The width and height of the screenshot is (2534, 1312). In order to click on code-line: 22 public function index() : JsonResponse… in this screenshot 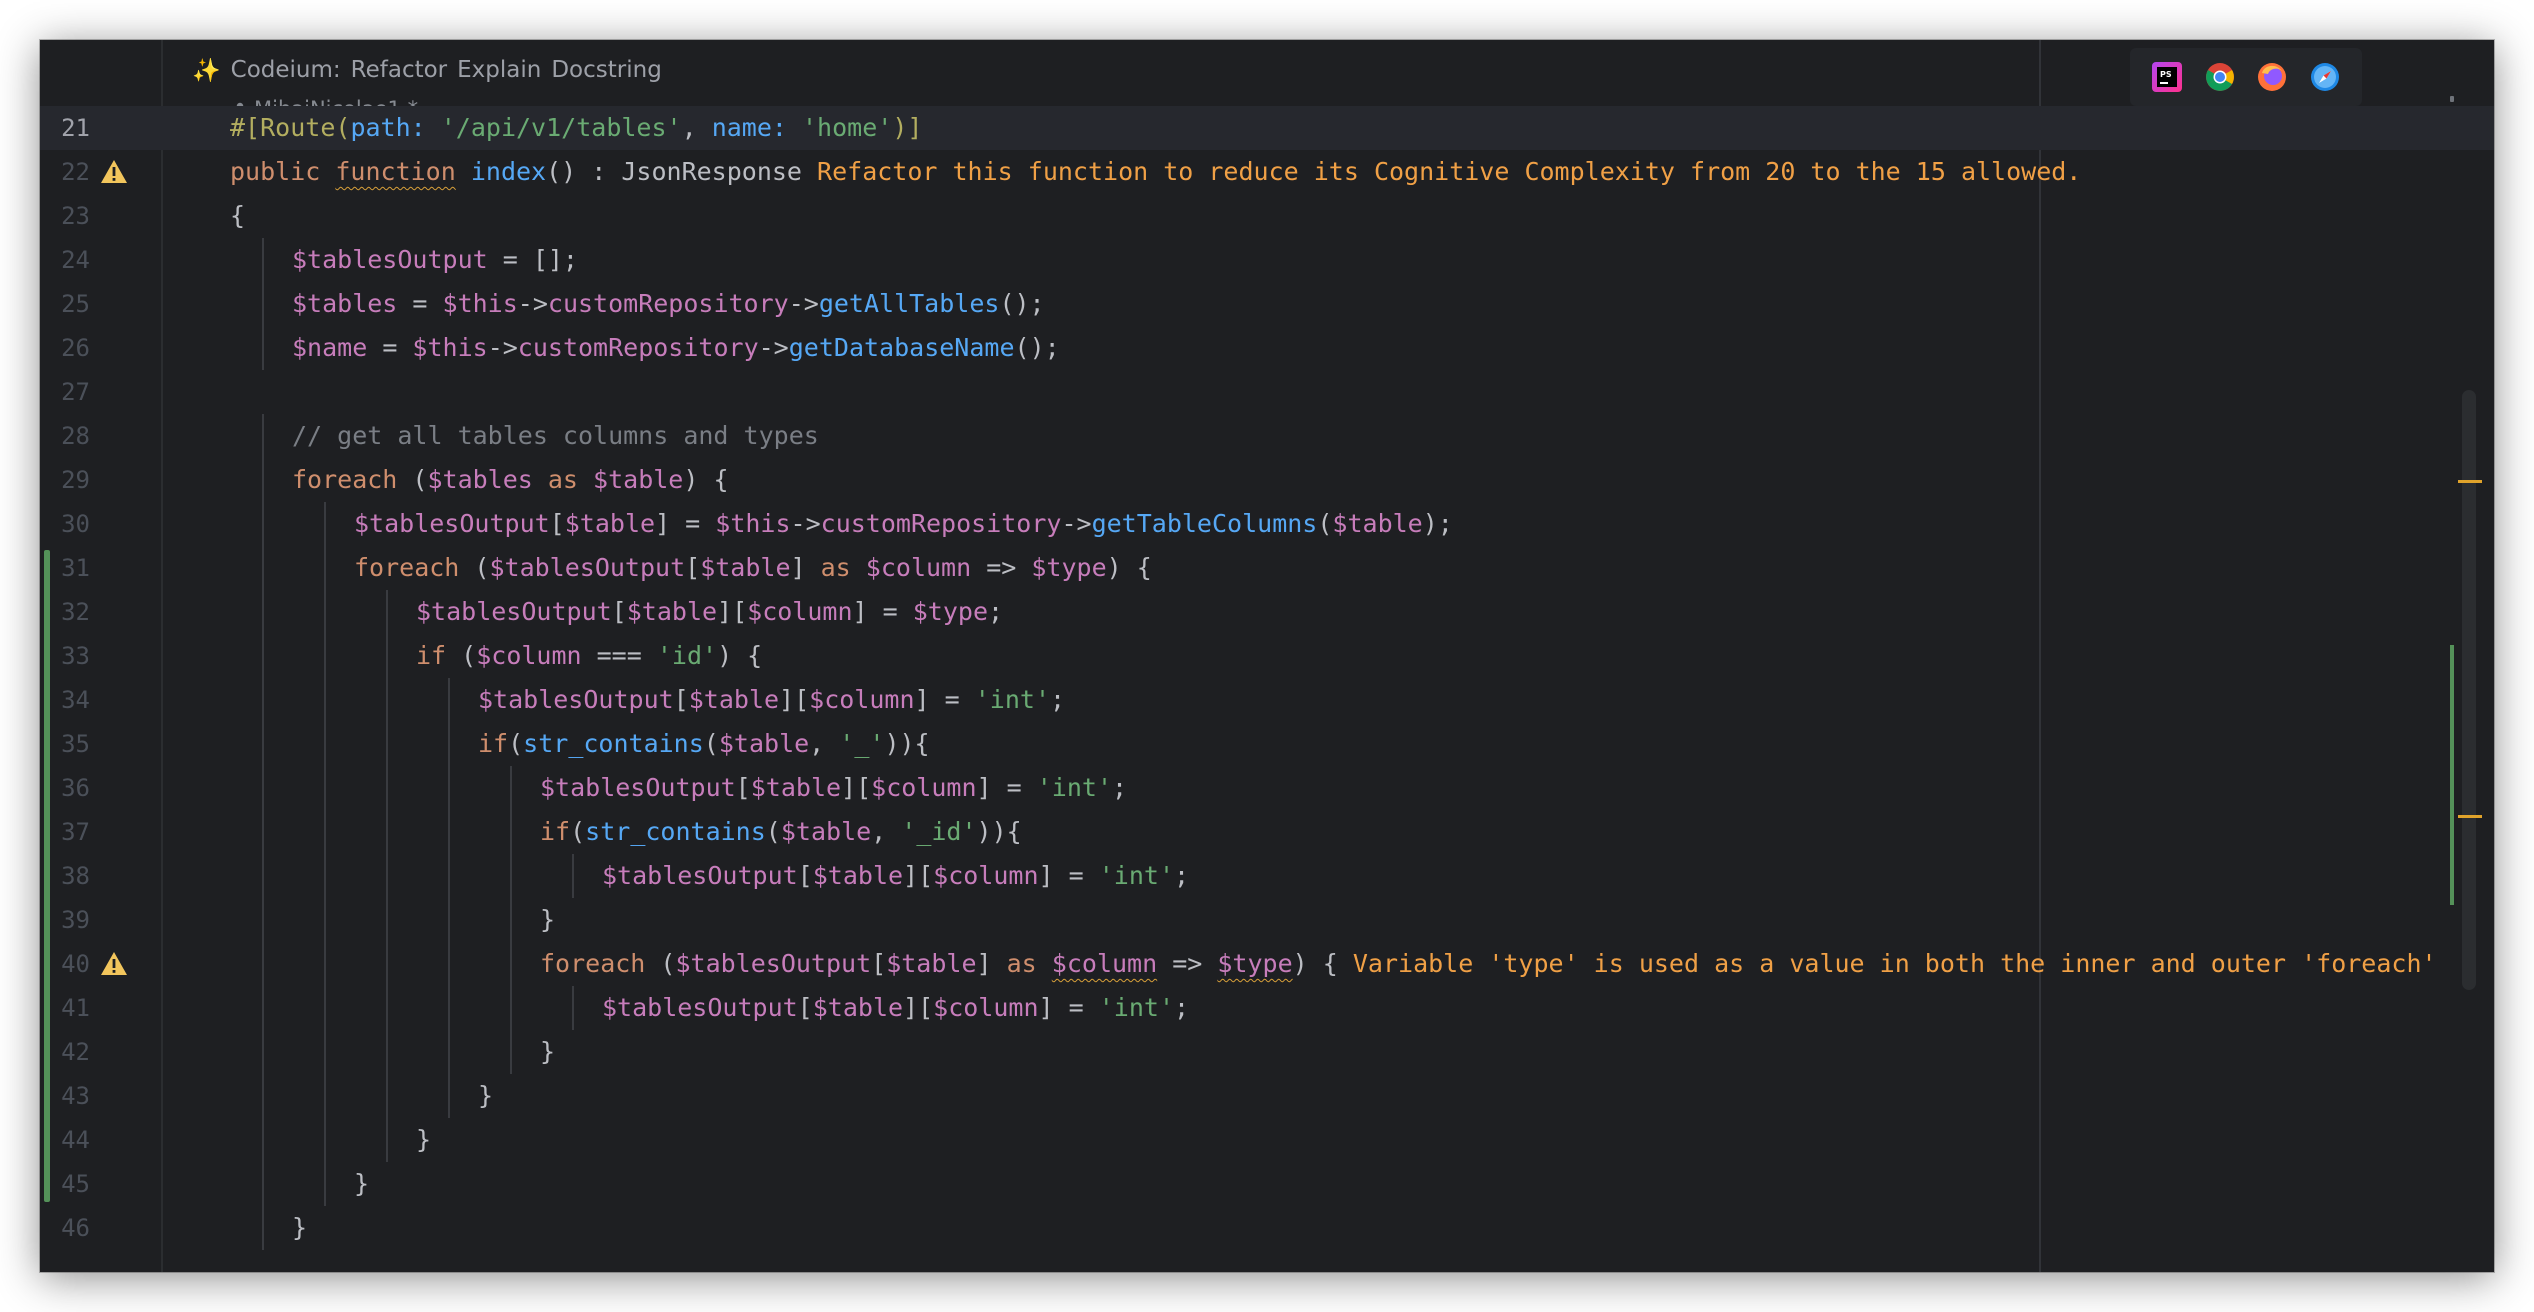, I will do `click(1267, 172)`.